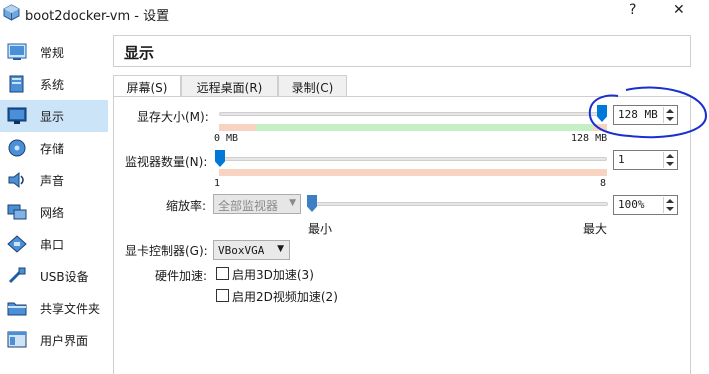  Describe the element at coordinates (237, 127) in the screenshot. I see `video-memory-low-range` at that location.